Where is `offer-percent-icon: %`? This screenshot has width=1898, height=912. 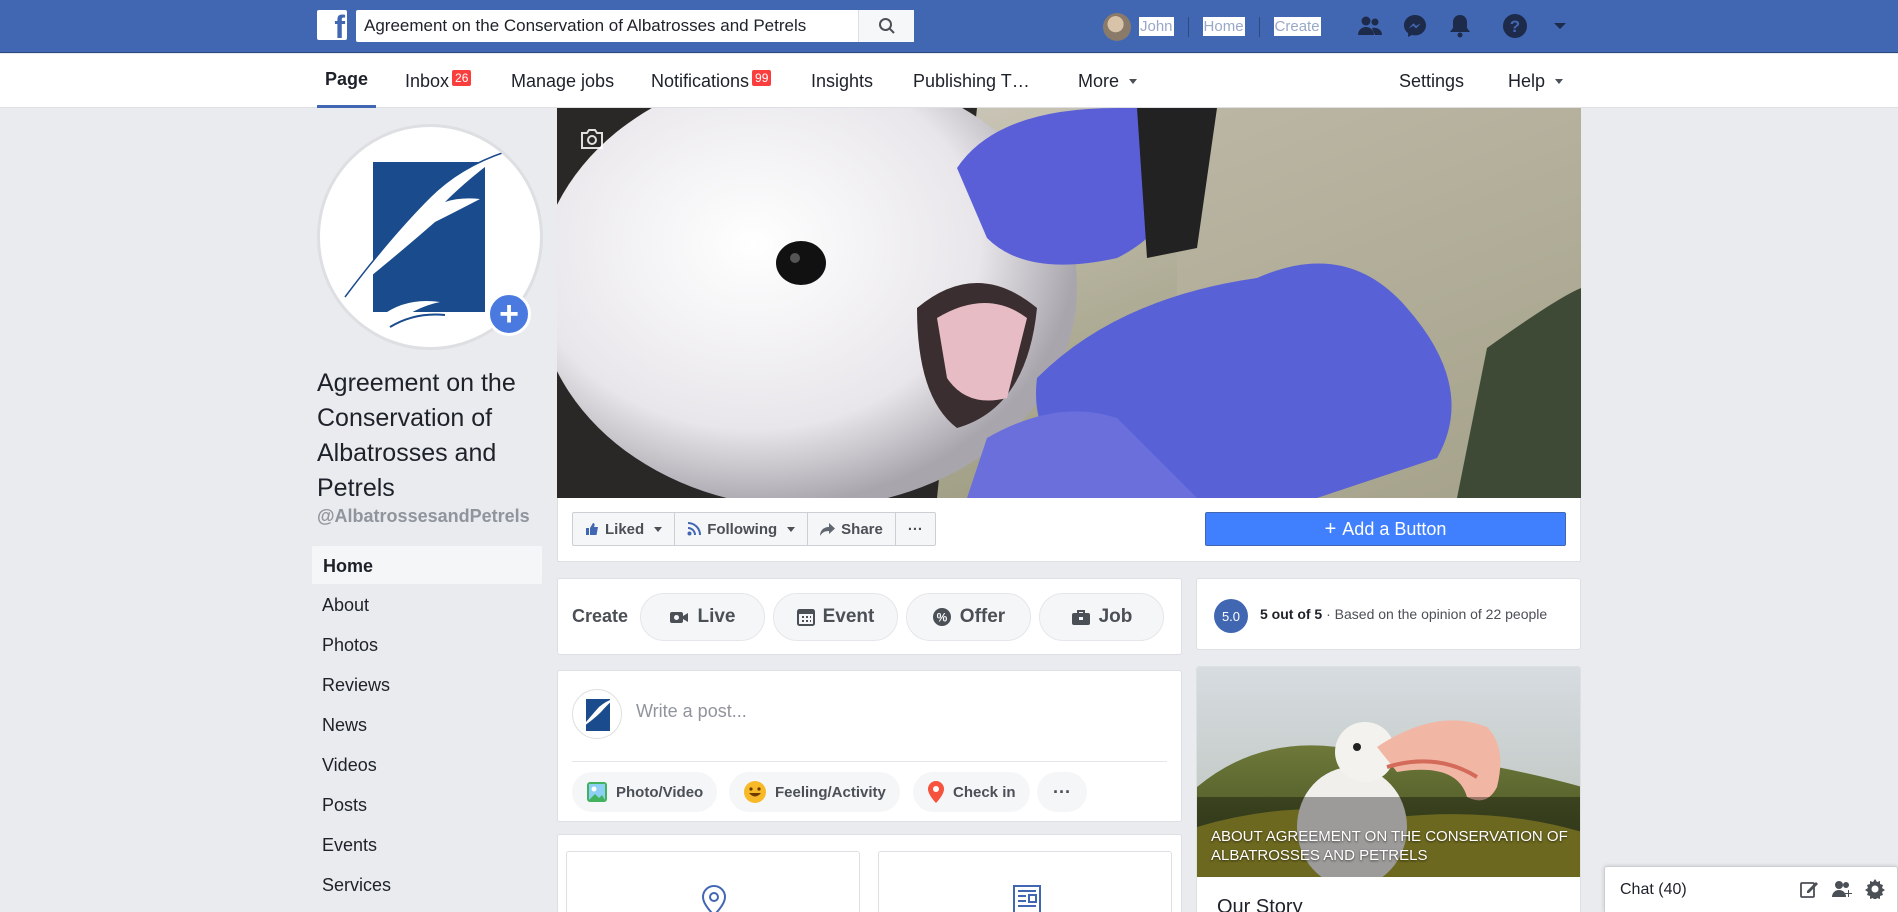
offer-percent-icon: % is located at coordinates (942, 617).